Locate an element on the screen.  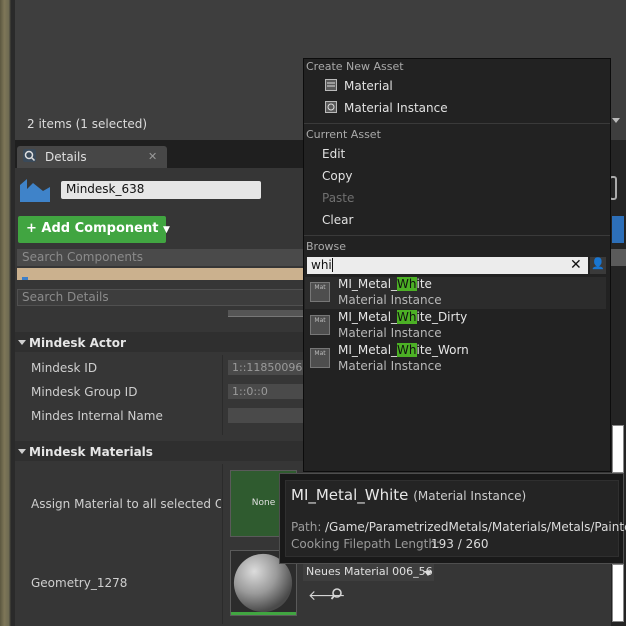
tooltip-title: MI_Metal_White (Material Instance) is located at coordinates (409, 495).